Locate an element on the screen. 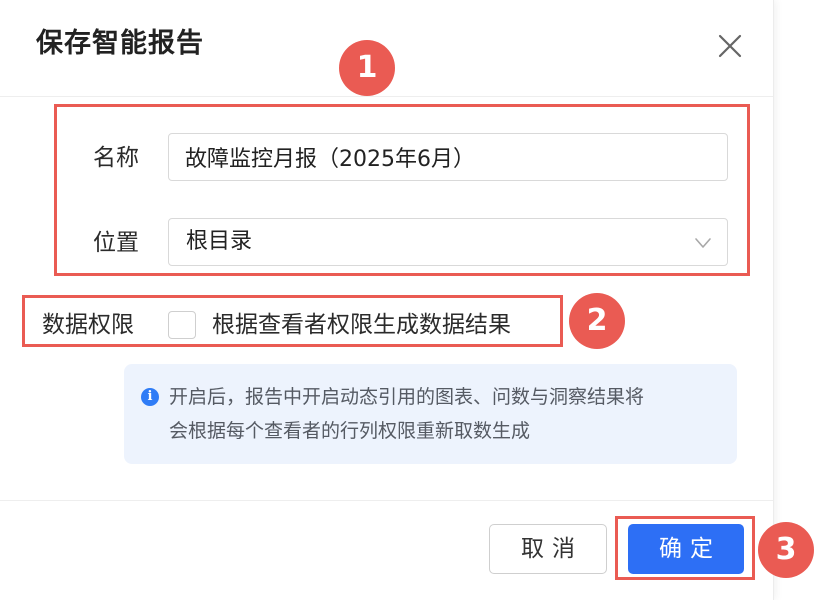 The image size is (820, 600). permission-checkbox-label: 根据查看者权限生成数据结果 is located at coordinates (361, 325).